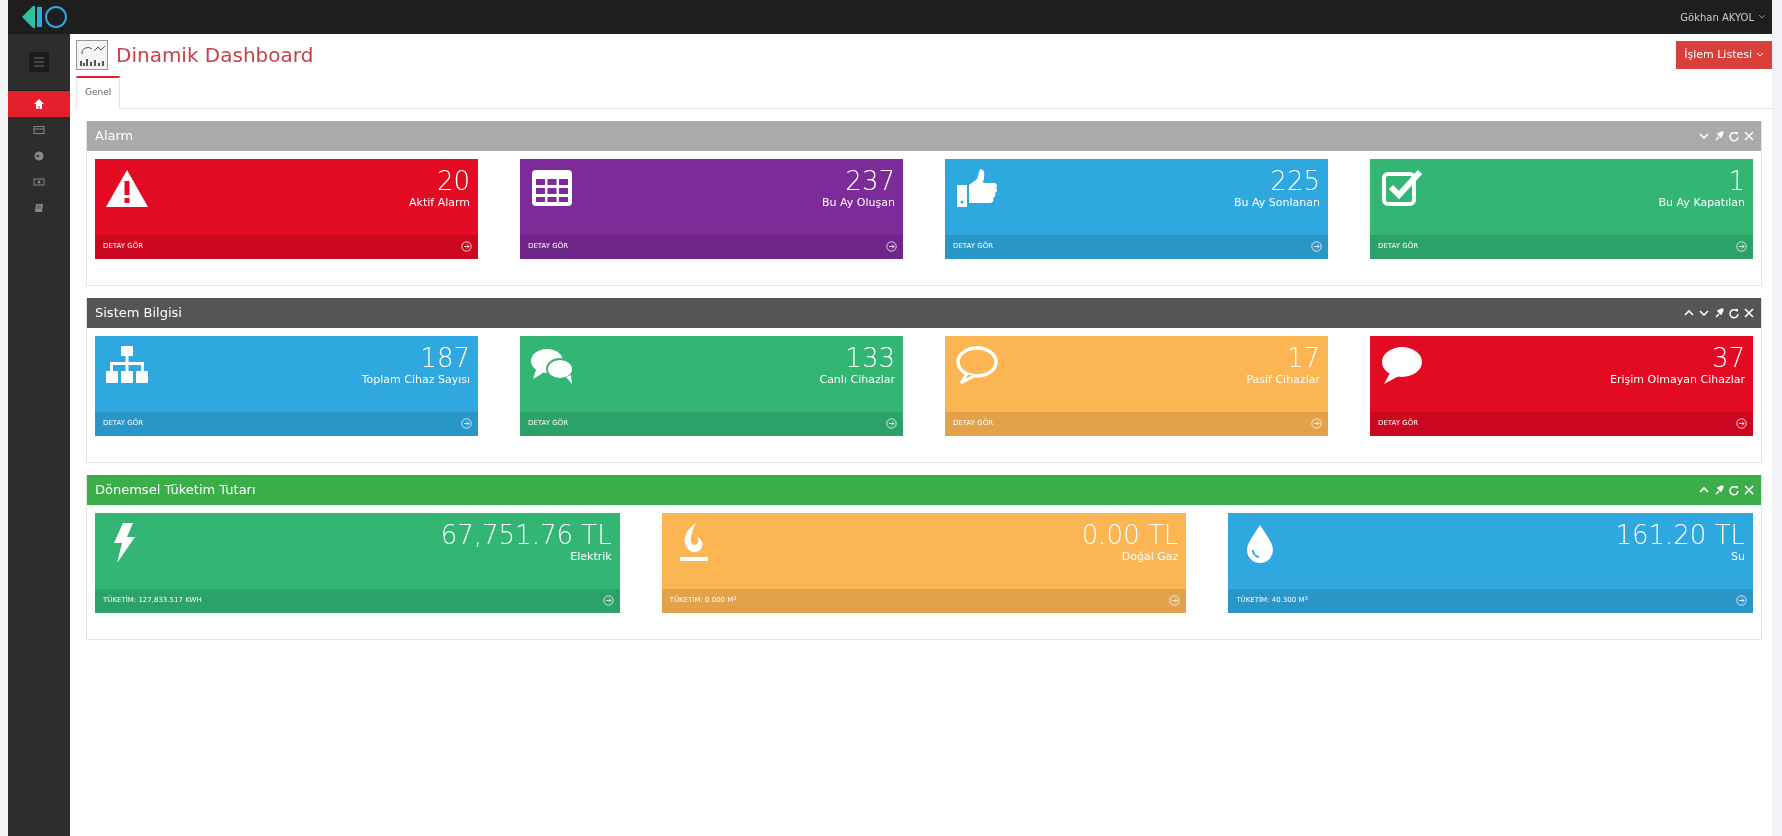 Image resolution: width=1782 pixels, height=836 pixels. I want to click on banknote-icon, so click(39, 182).